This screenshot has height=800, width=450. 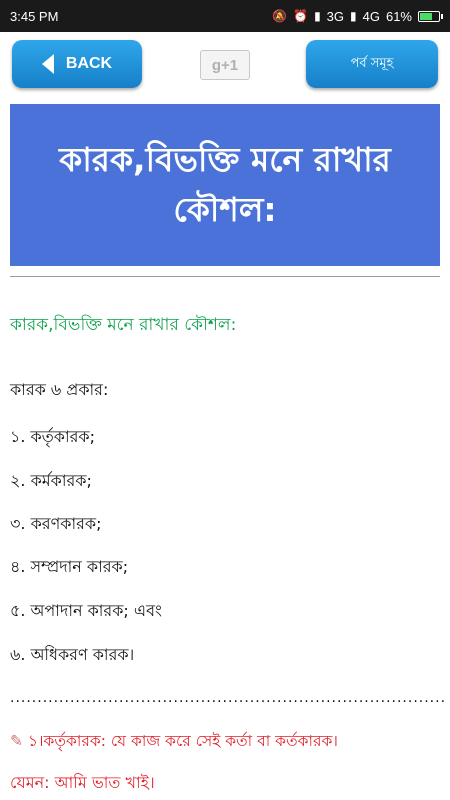 I want to click on back-arrow-icon, so click(x=47, y=64).